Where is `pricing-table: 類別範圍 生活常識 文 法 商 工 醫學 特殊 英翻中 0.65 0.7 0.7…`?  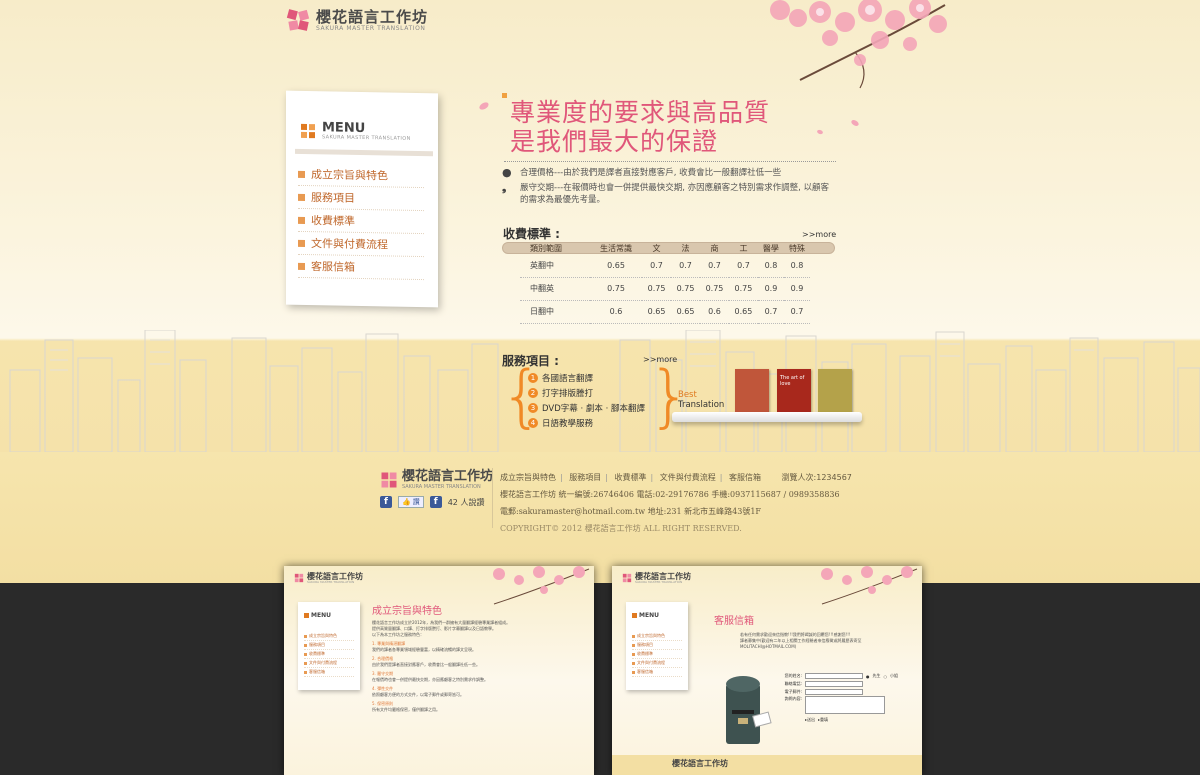 pricing-table: 類別範圍 生活常識 文 法 商 工 醫學 特殊 英翻中 0.65 0.7 0.7… is located at coordinates (665, 283).